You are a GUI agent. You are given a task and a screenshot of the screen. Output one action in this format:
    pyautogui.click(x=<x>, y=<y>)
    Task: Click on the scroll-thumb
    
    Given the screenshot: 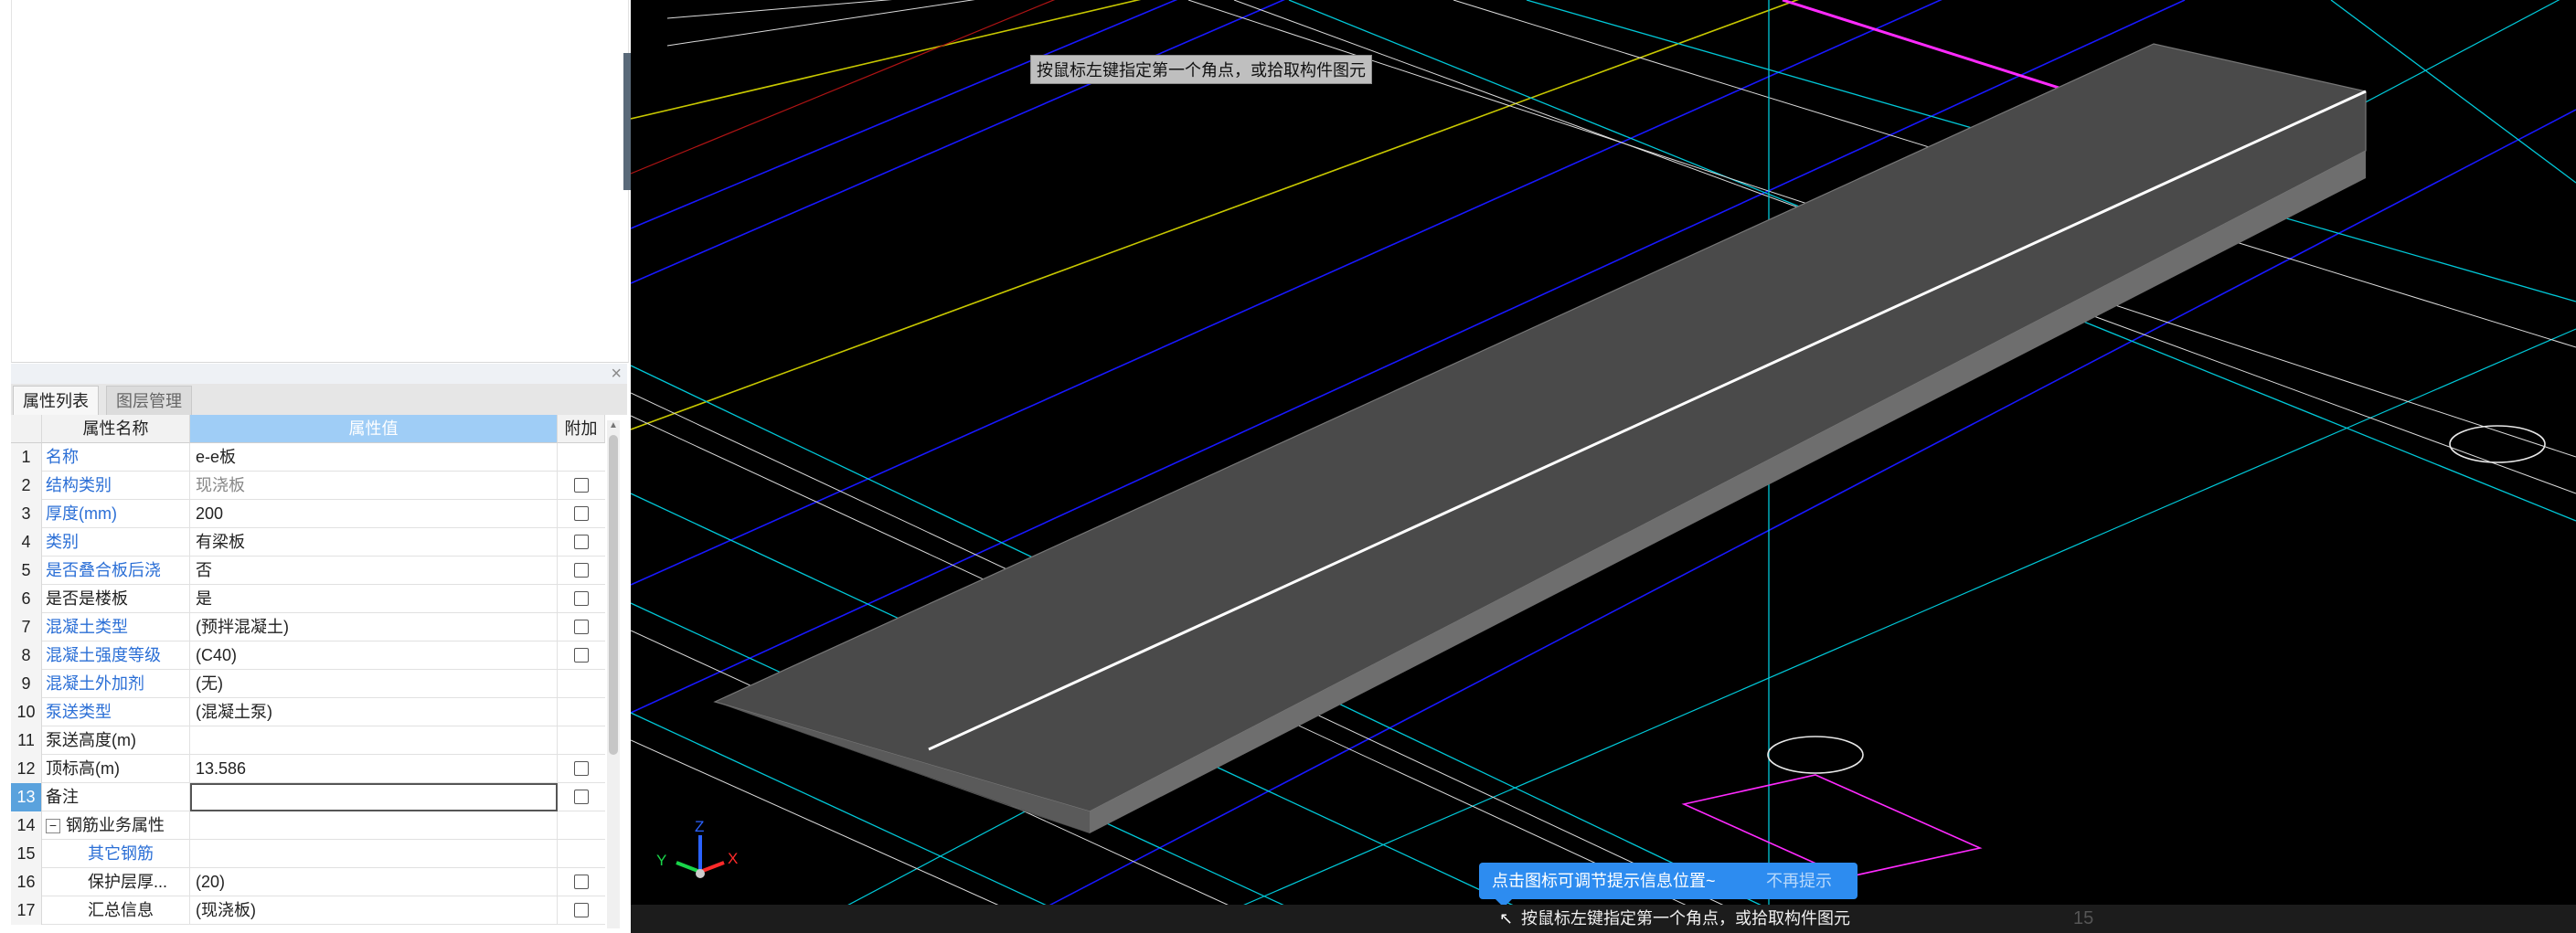 What is the action you would take?
    pyautogui.click(x=613, y=595)
    